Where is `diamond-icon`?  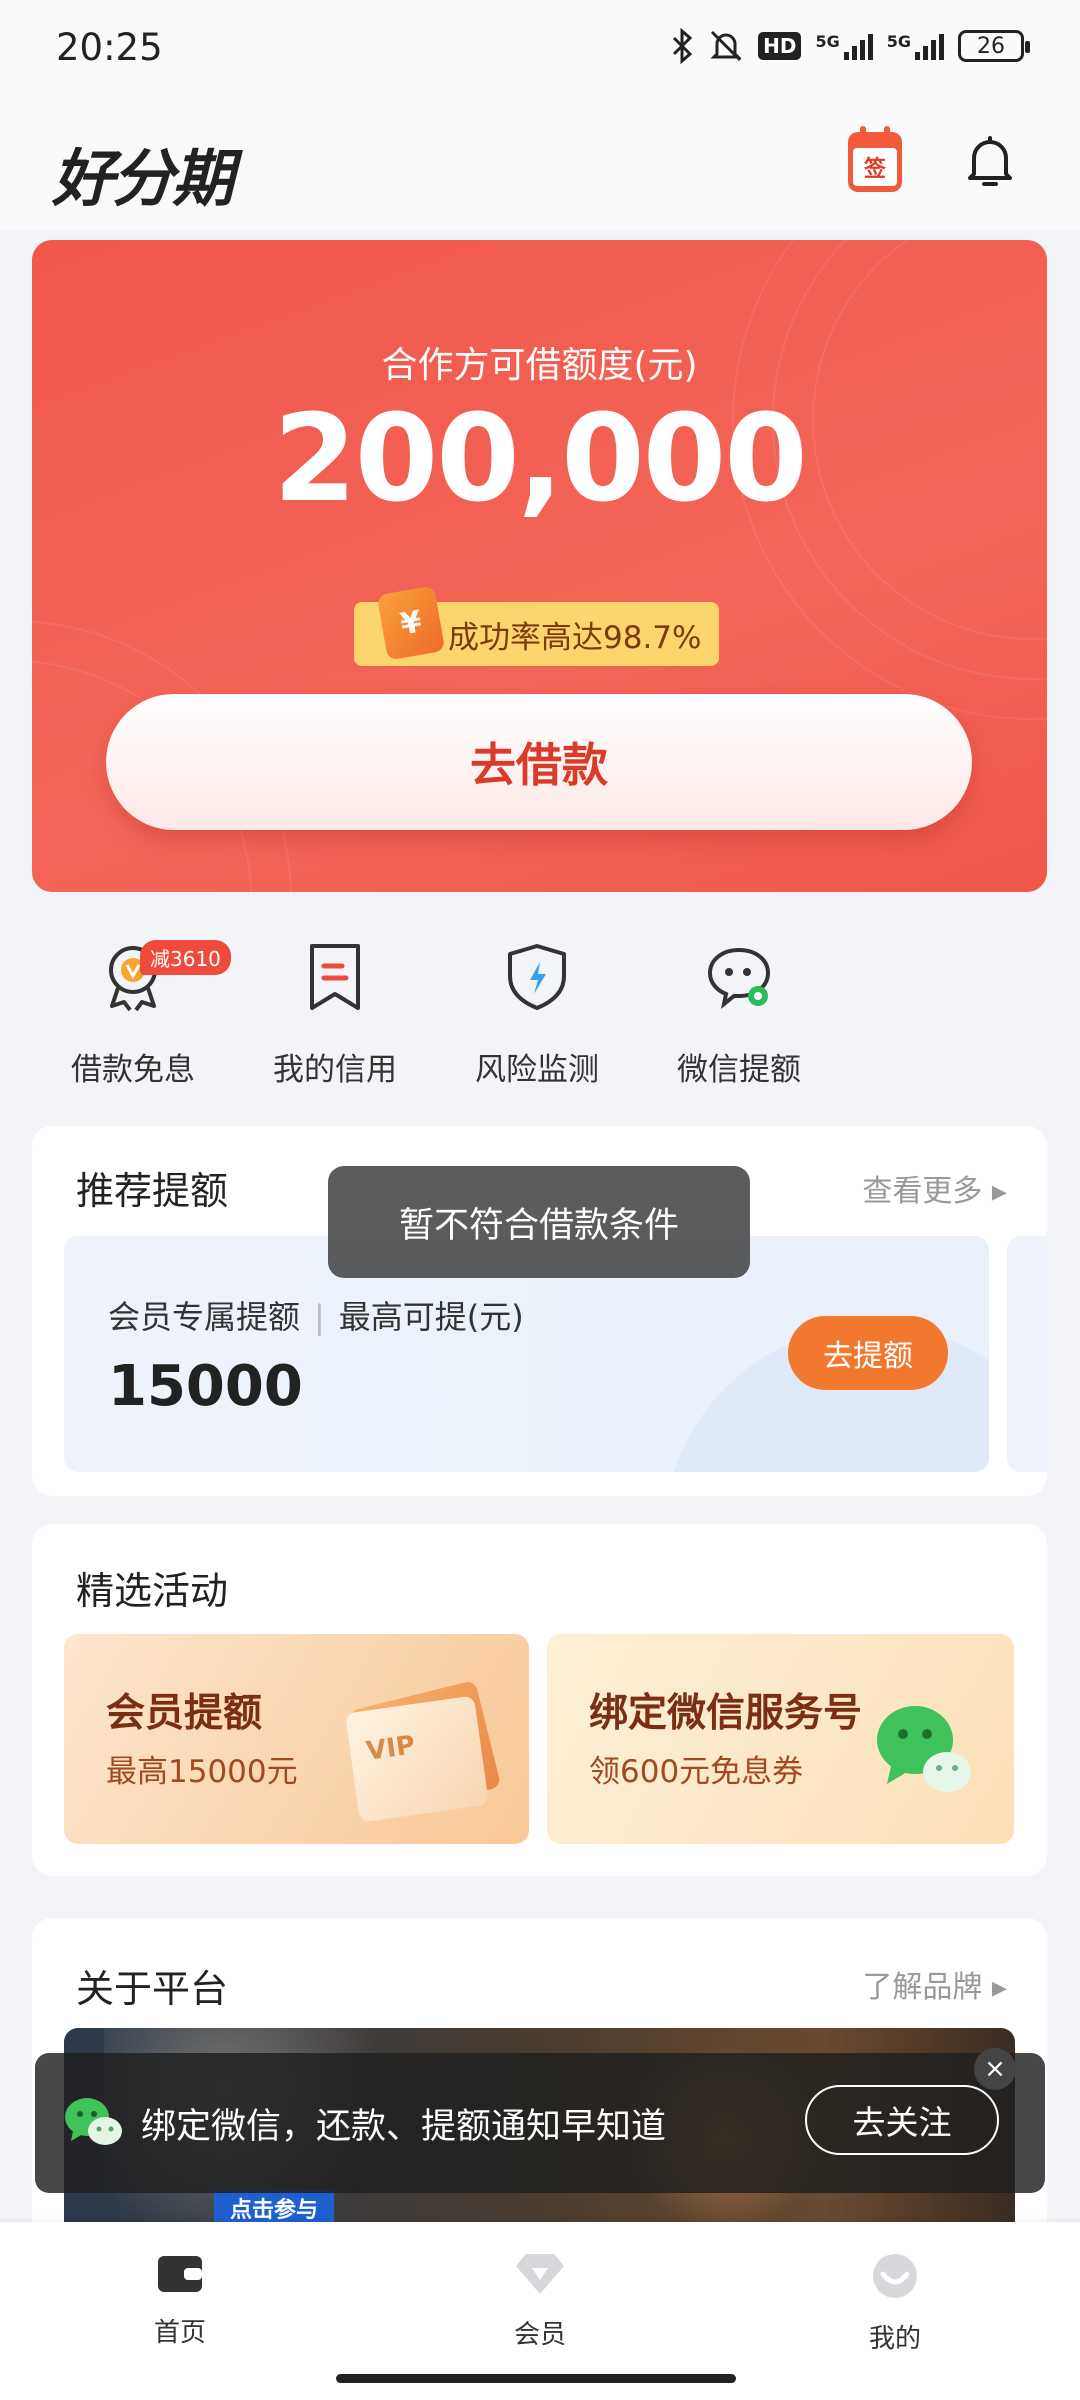 diamond-icon is located at coordinates (540, 2274).